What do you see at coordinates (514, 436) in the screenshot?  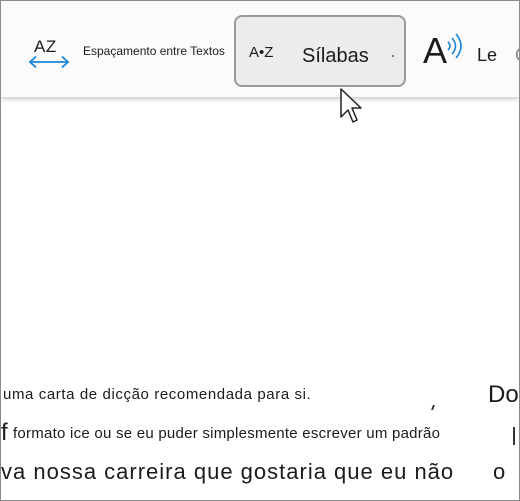 I see `text-caret` at bounding box center [514, 436].